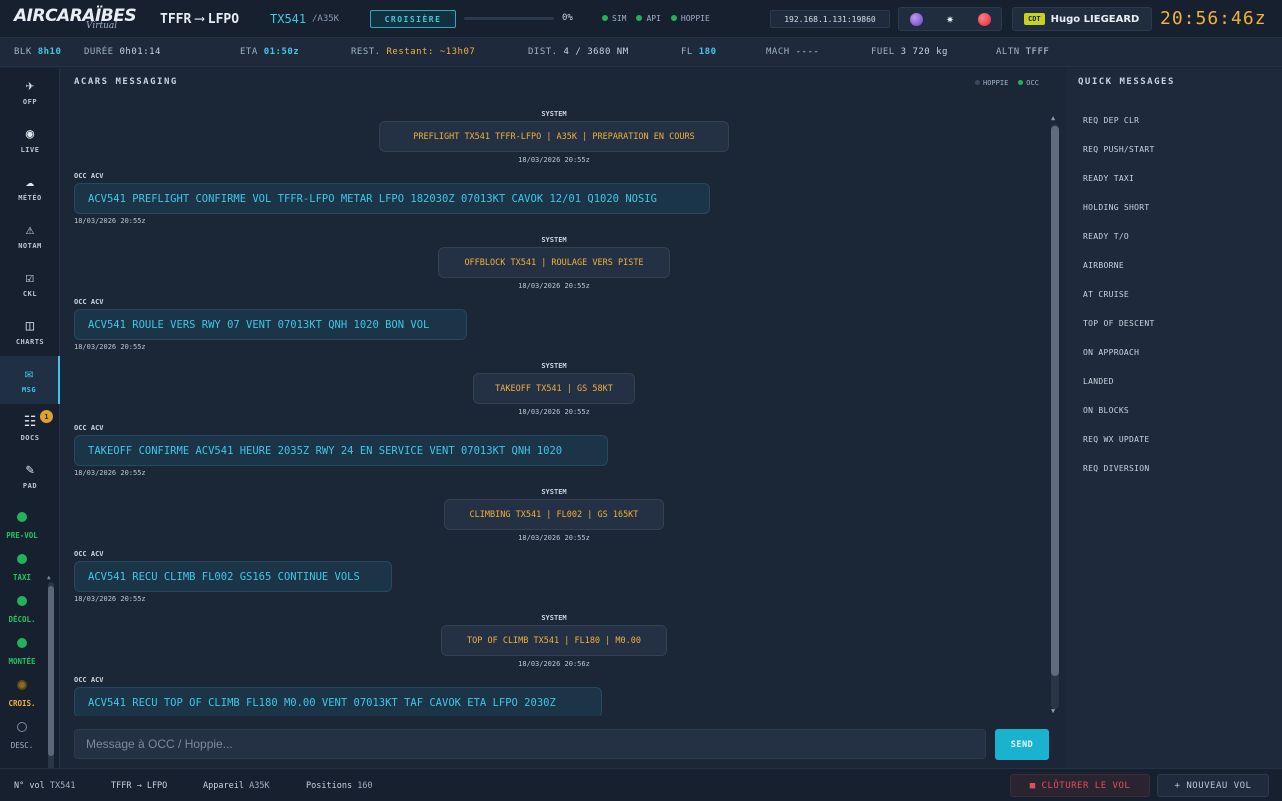  What do you see at coordinates (554, 388) in the screenshot?
I see `system-message: TAKEOFF TX541 | GS 58KT` at bounding box center [554, 388].